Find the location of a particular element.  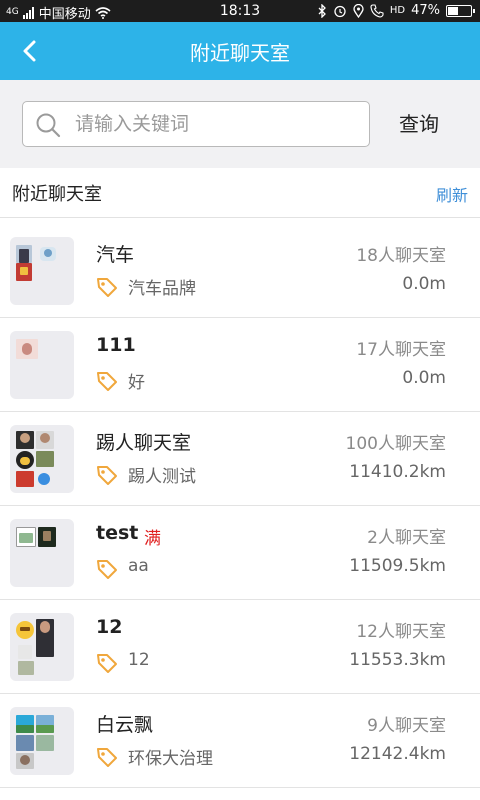

room-name: 踢人聊天室 is located at coordinates (144, 443).